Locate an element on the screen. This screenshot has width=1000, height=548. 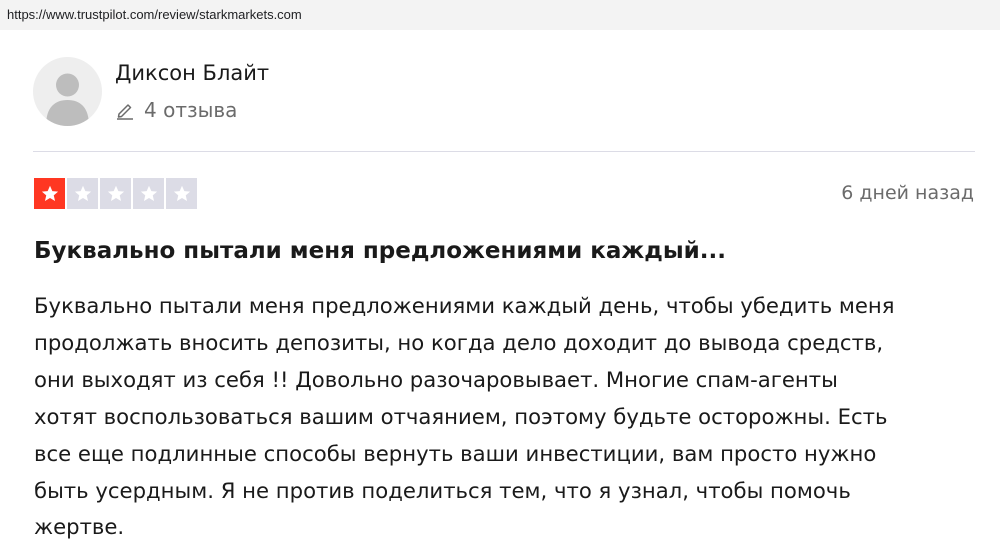
star-filled is located at coordinates (49, 193).